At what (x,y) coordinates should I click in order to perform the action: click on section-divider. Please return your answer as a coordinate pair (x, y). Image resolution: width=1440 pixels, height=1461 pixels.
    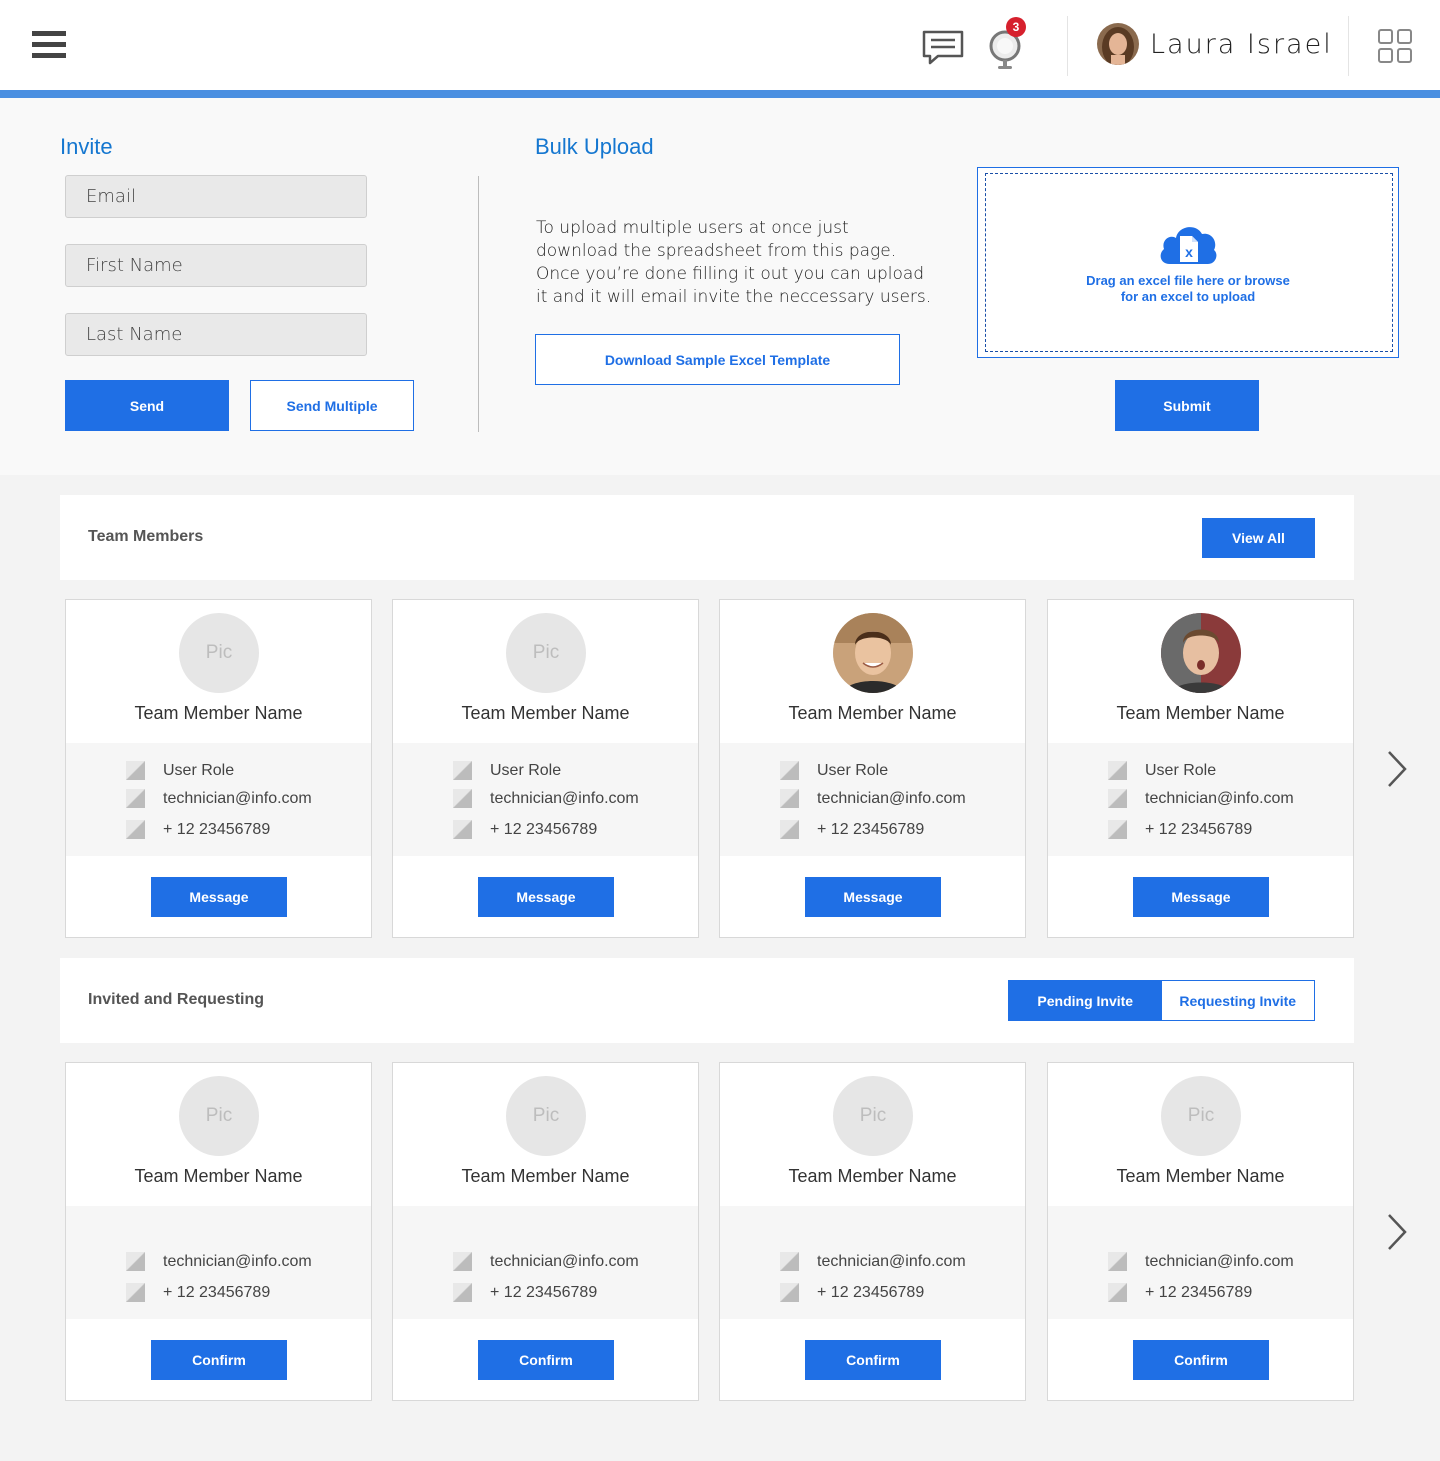
    Looking at the image, I should click on (478, 304).